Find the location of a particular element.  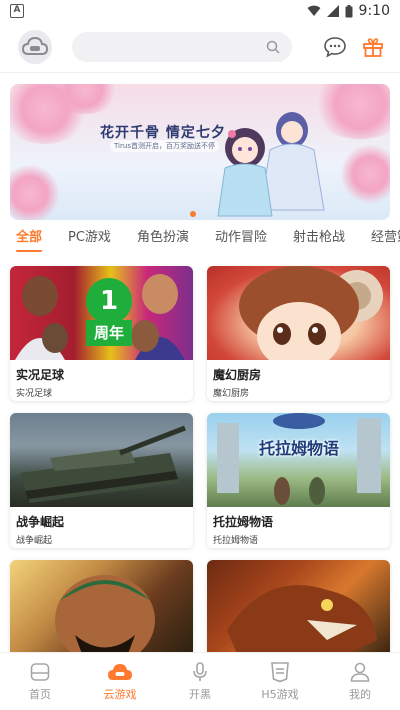

game-card: 1 周年 实况足球 实况足球 is located at coordinates (101, 333).